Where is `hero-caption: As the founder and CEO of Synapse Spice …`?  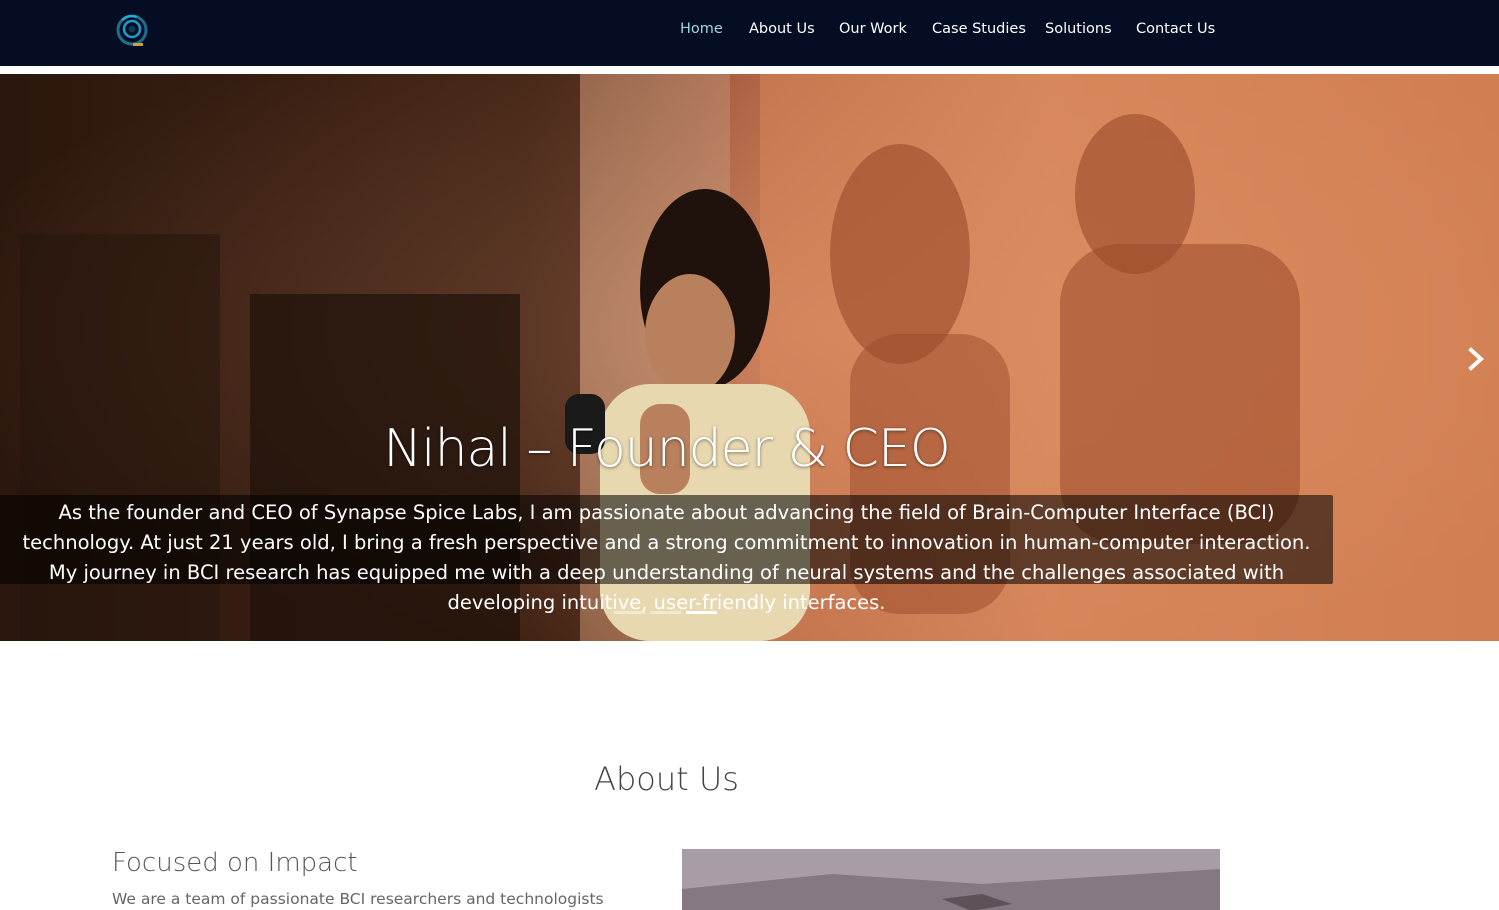 hero-caption: As the founder and CEO of Synapse Spice … is located at coordinates (666, 554).